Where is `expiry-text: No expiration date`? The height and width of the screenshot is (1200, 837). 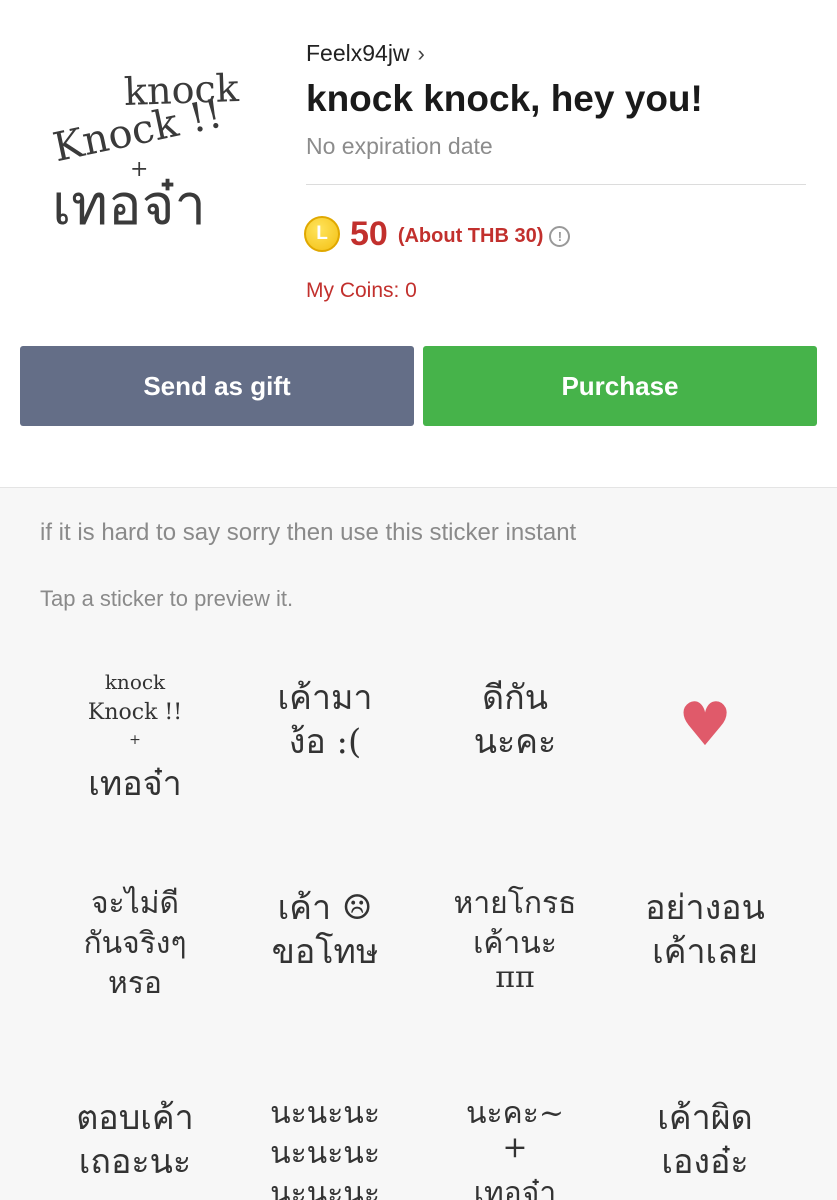 expiry-text: No expiration date is located at coordinates (399, 146).